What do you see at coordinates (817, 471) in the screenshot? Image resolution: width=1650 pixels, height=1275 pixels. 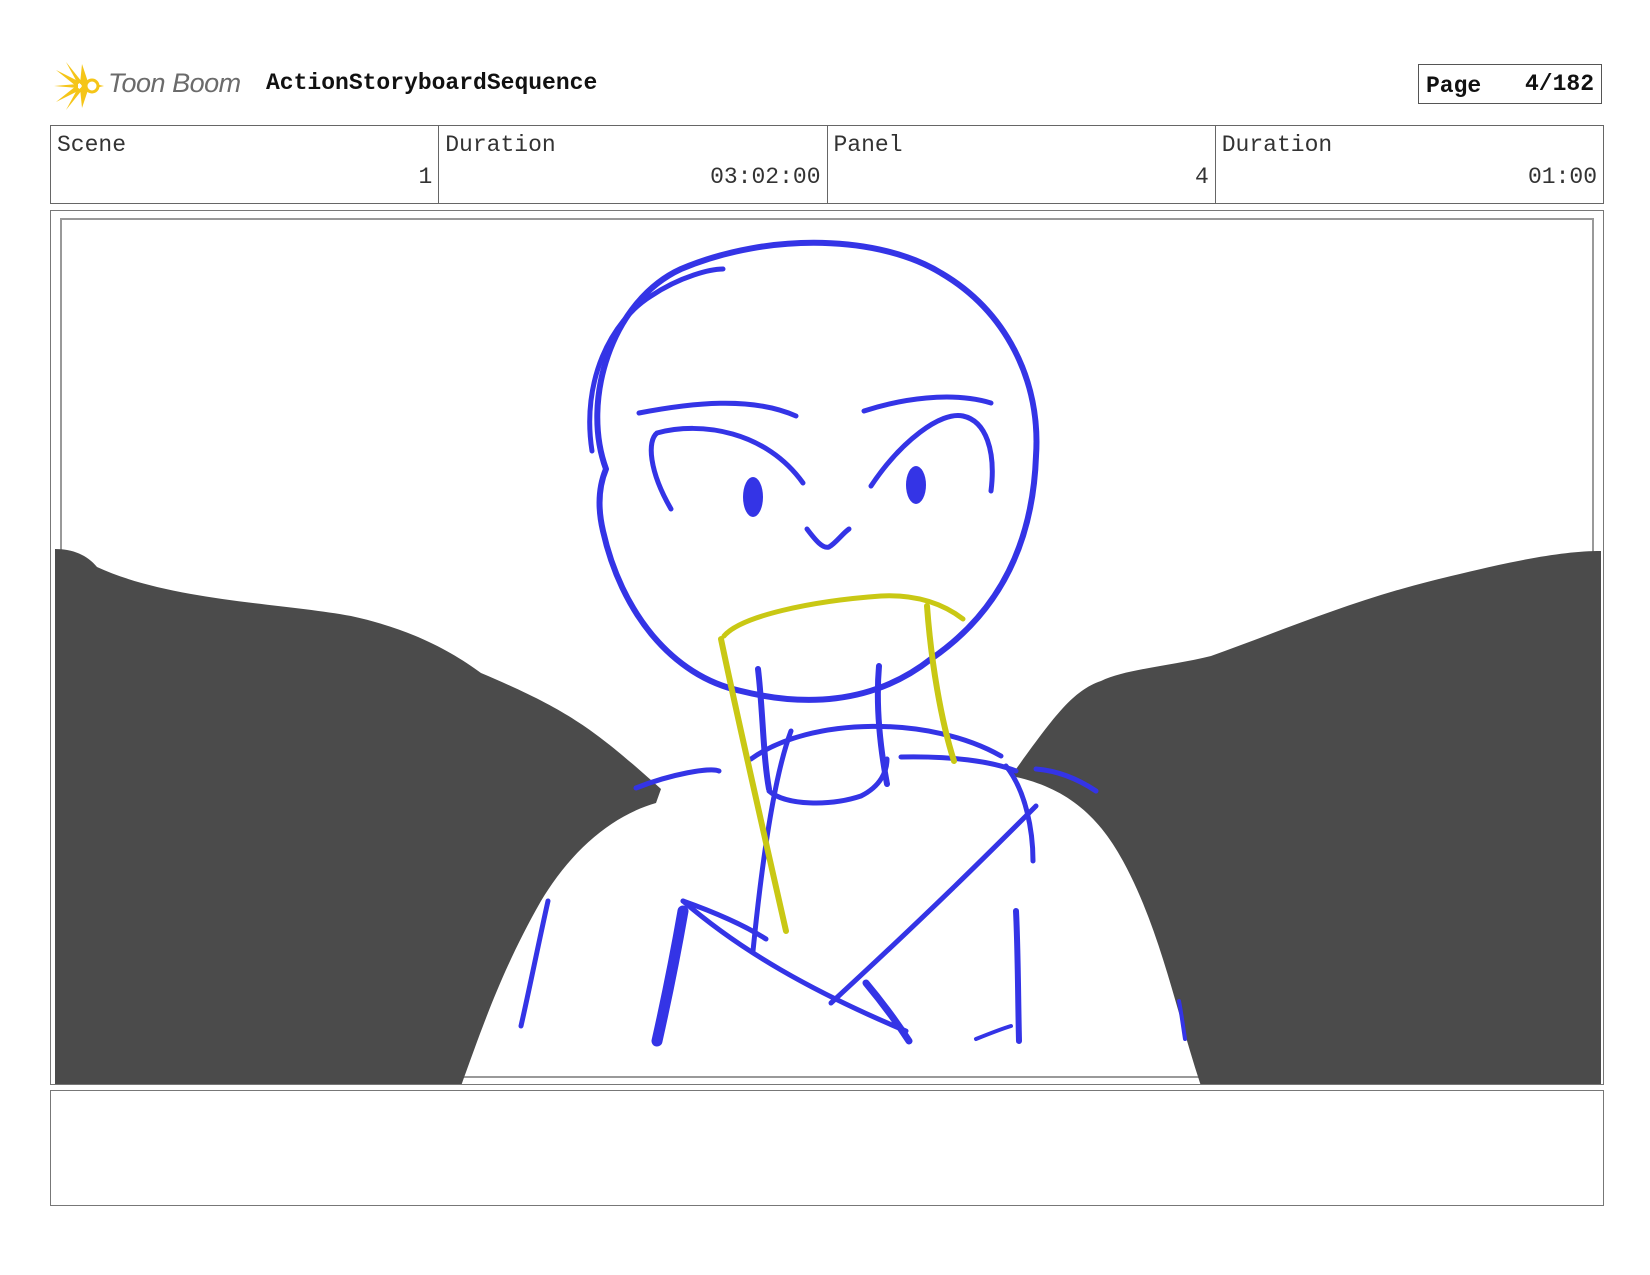 I see `head-outline` at bounding box center [817, 471].